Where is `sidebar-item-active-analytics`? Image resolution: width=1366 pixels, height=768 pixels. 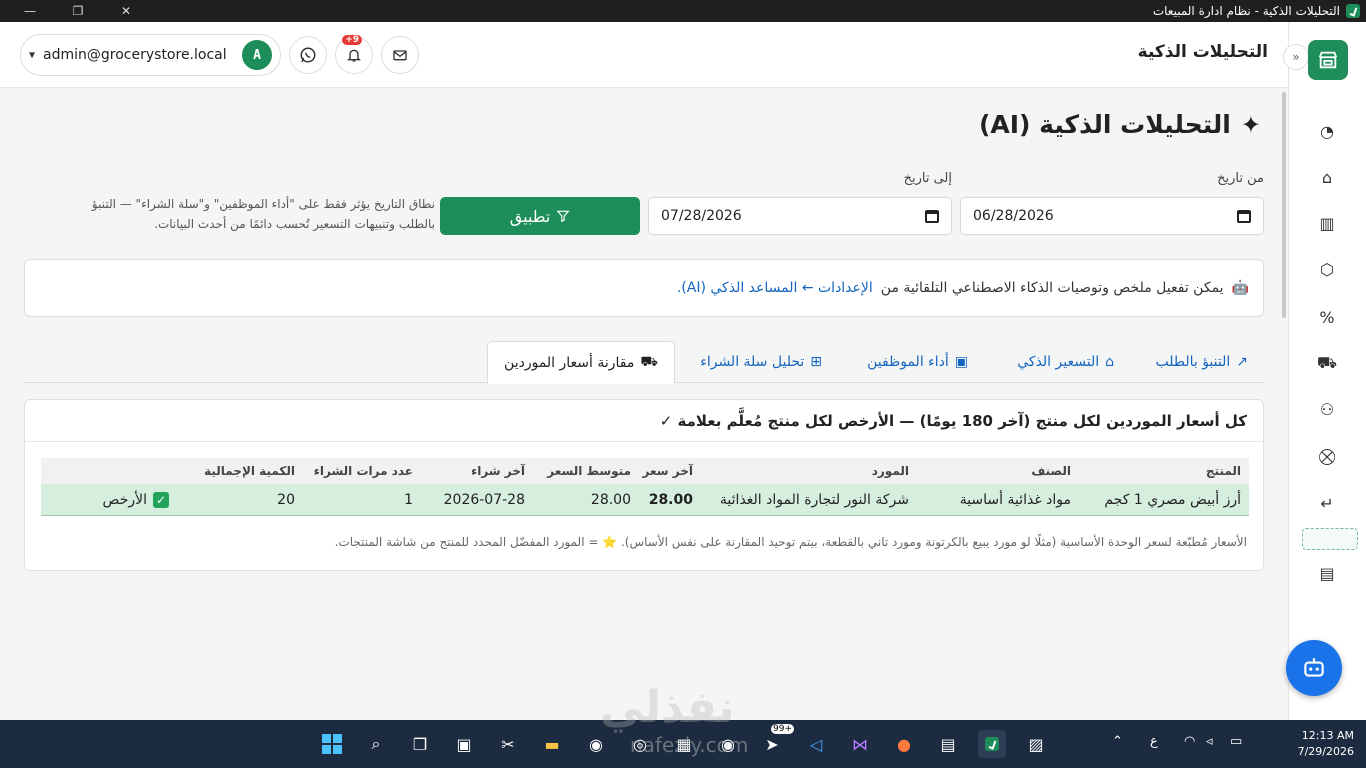 sidebar-item-active-analytics is located at coordinates (1330, 539).